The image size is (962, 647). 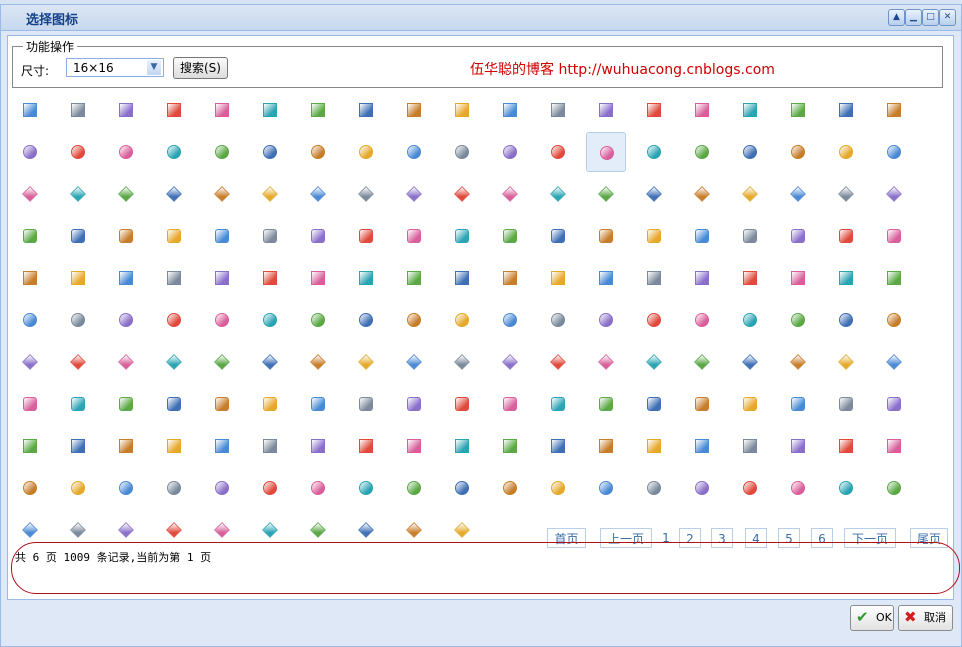 What do you see at coordinates (115, 67) in the screenshot?
I see `size-select: 16×16 ▼` at bounding box center [115, 67].